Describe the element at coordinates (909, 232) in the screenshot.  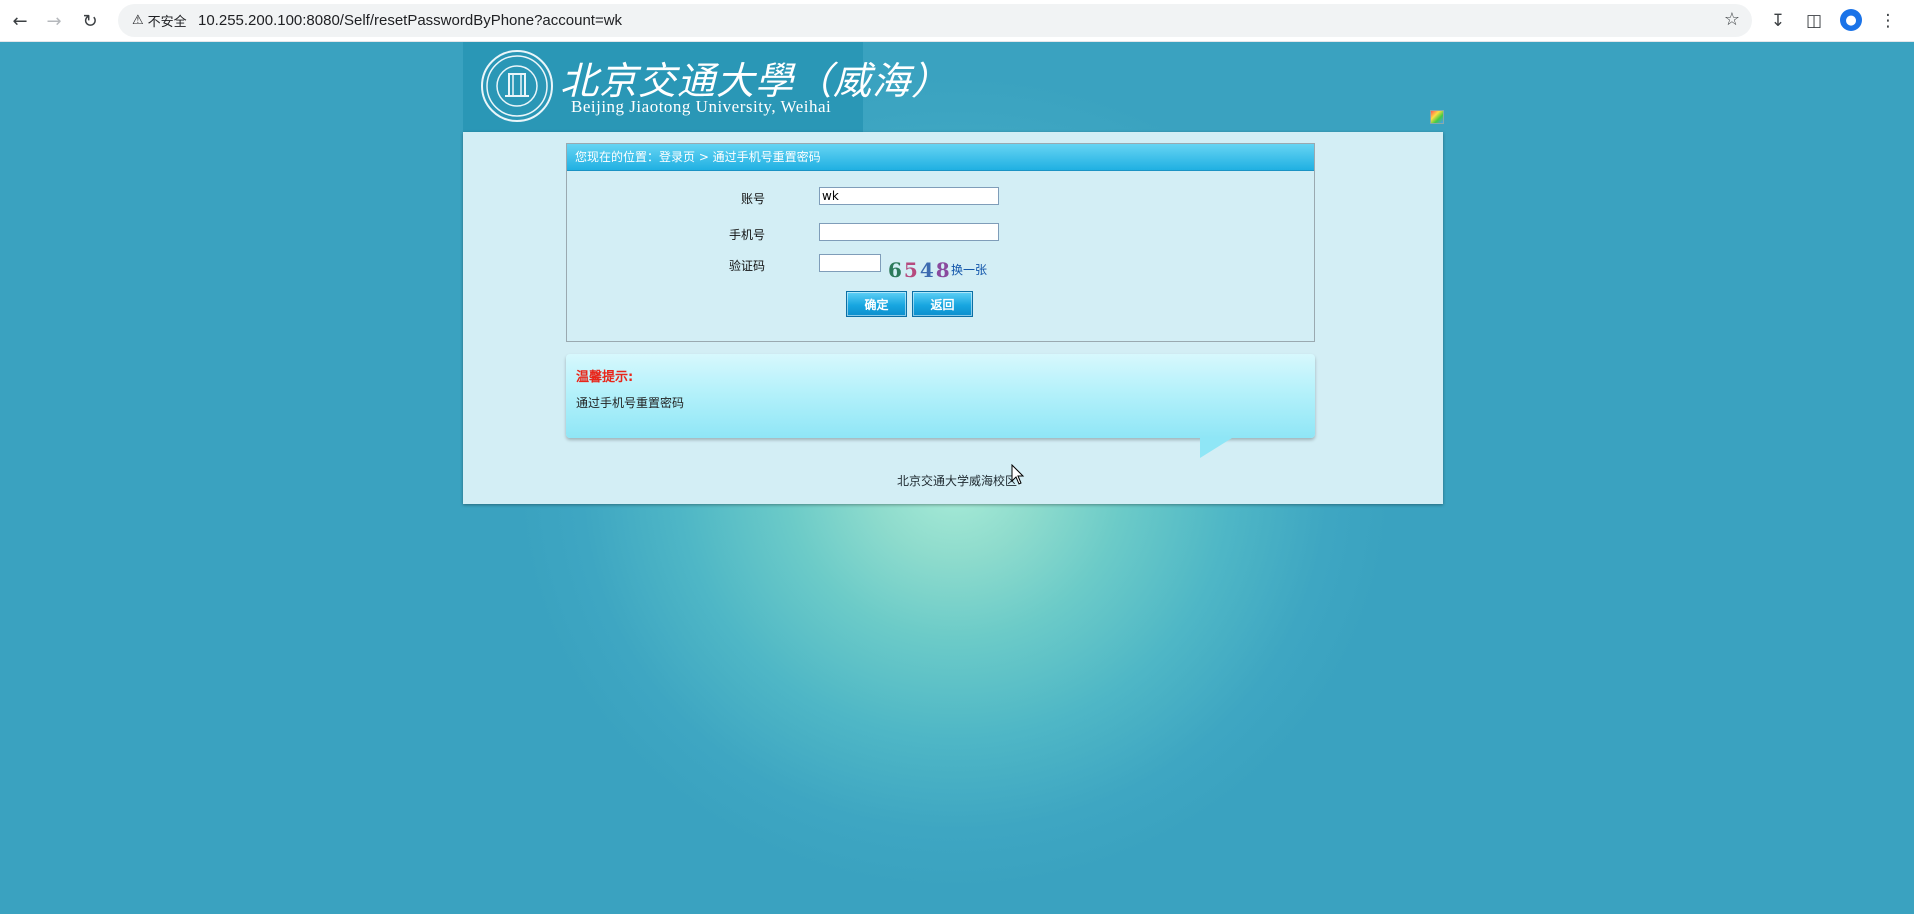
I see `phone-input` at that location.